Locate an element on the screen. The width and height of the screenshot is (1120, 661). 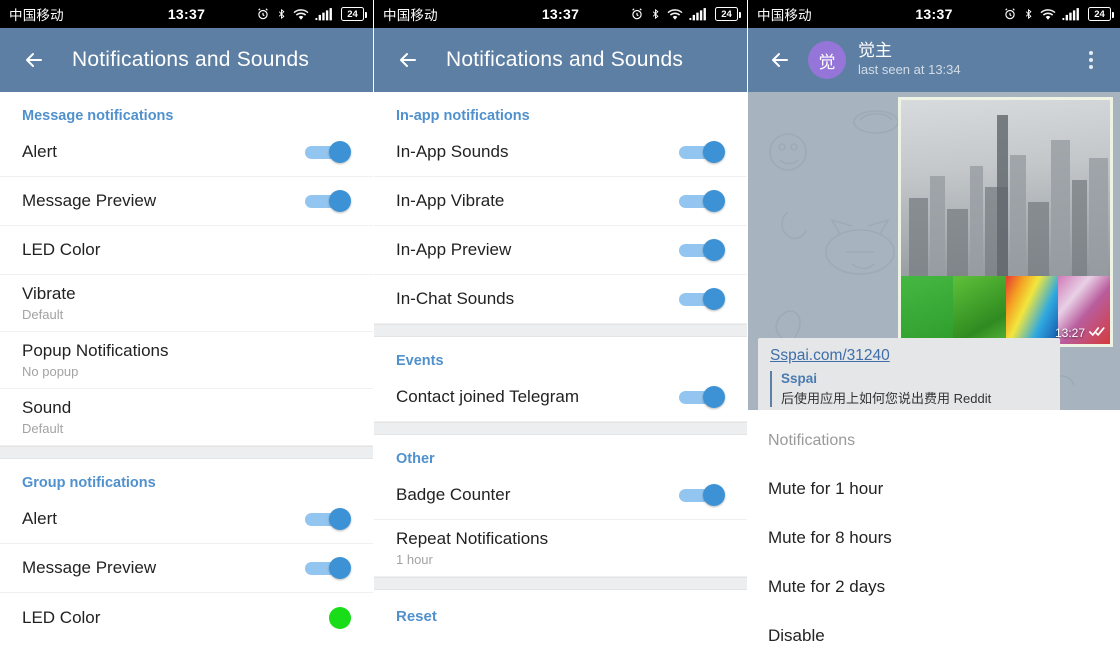
menu-item-mute-8-hours: Mute for 8 hours is located at coordinates (934, 537).